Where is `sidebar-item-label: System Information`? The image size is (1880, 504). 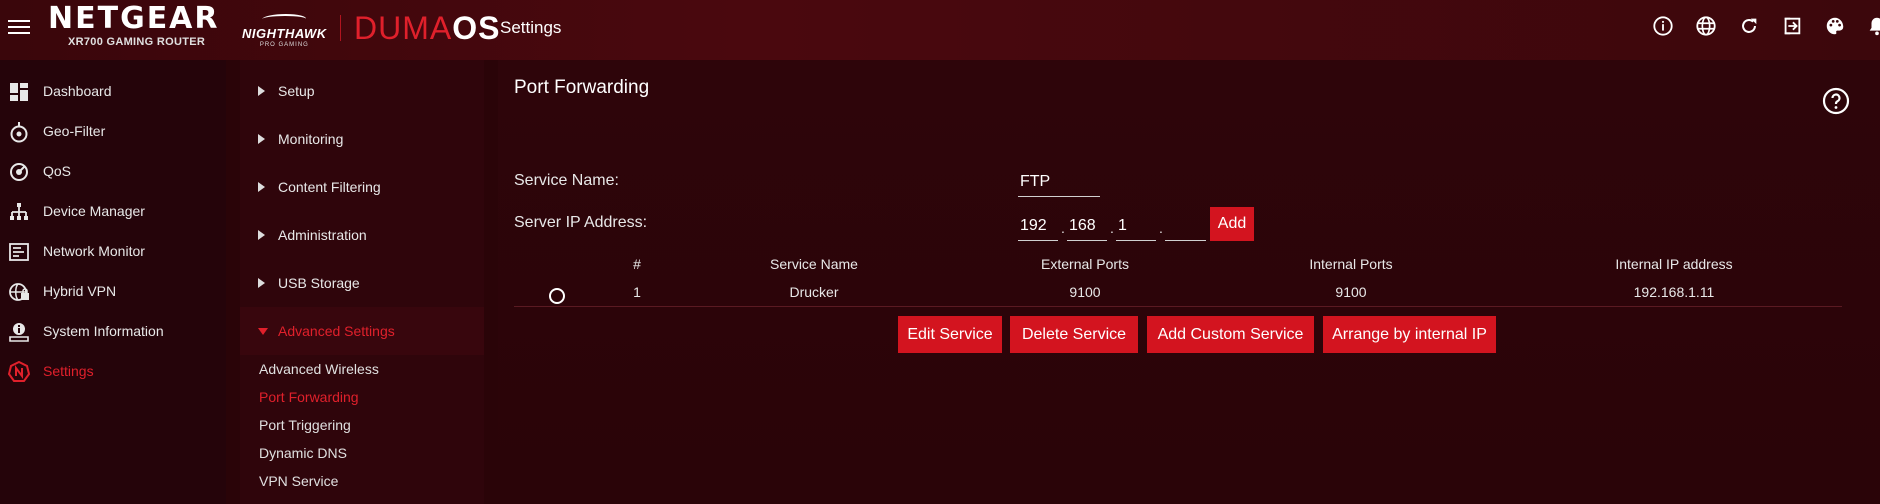
sidebar-item-label: System Information is located at coordinates (103, 331).